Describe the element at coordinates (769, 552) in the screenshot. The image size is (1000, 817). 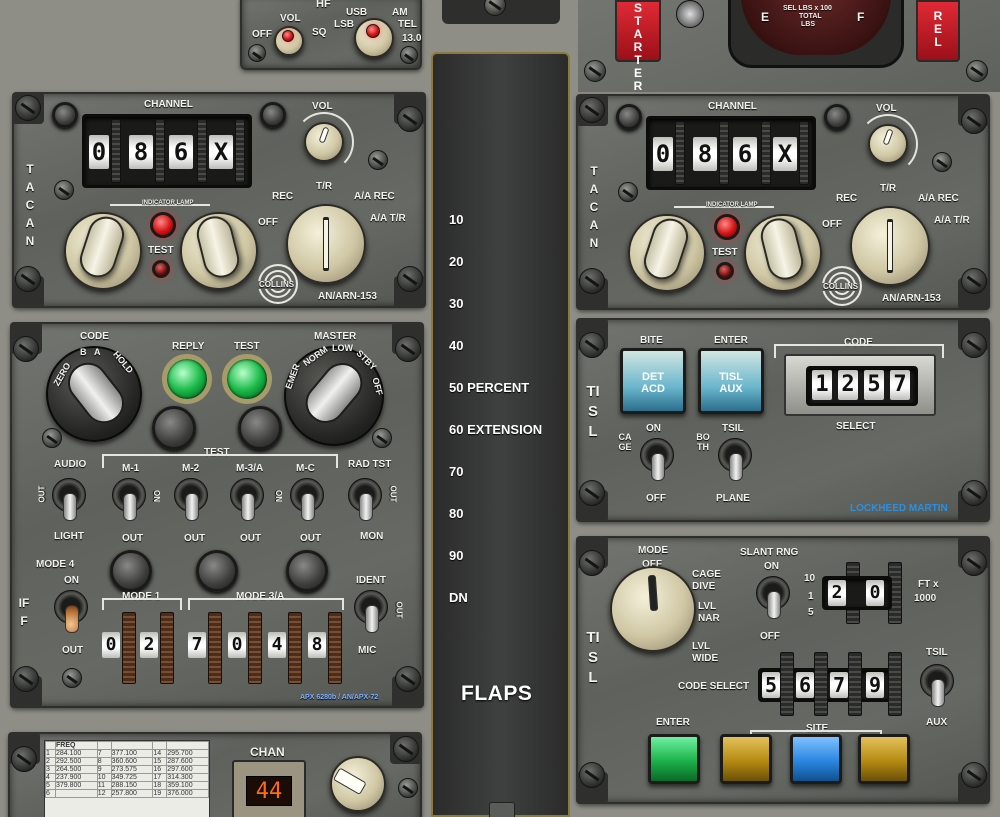
I see `tisl2-slant-rng-label: SLANT RNG` at that location.